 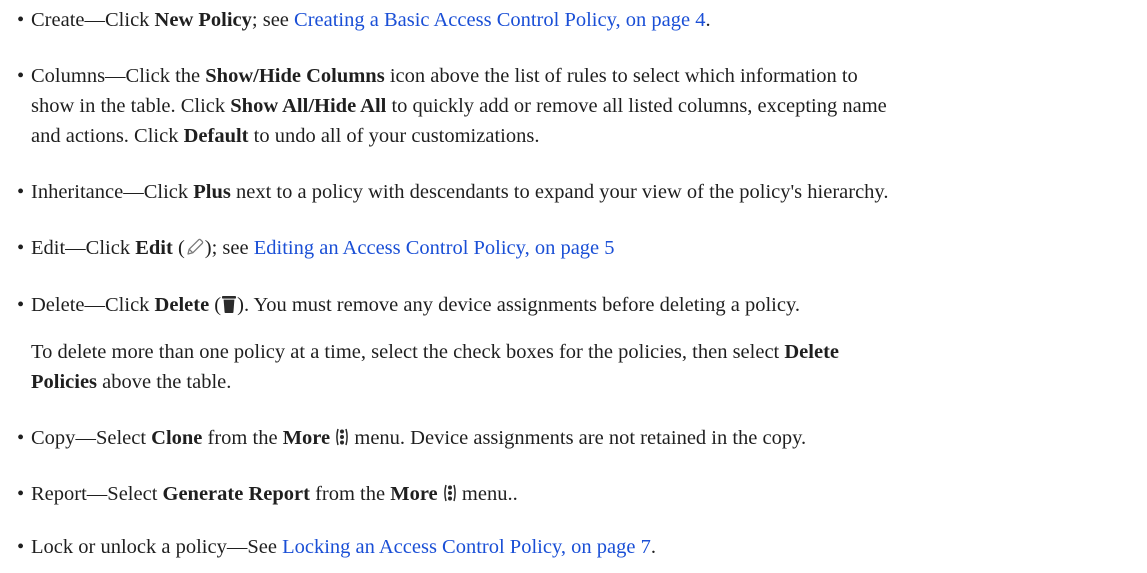 What do you see at coordinates (195, 251) in the screenshot?
I see `pencil-icon` at bounding box center [195, 251].